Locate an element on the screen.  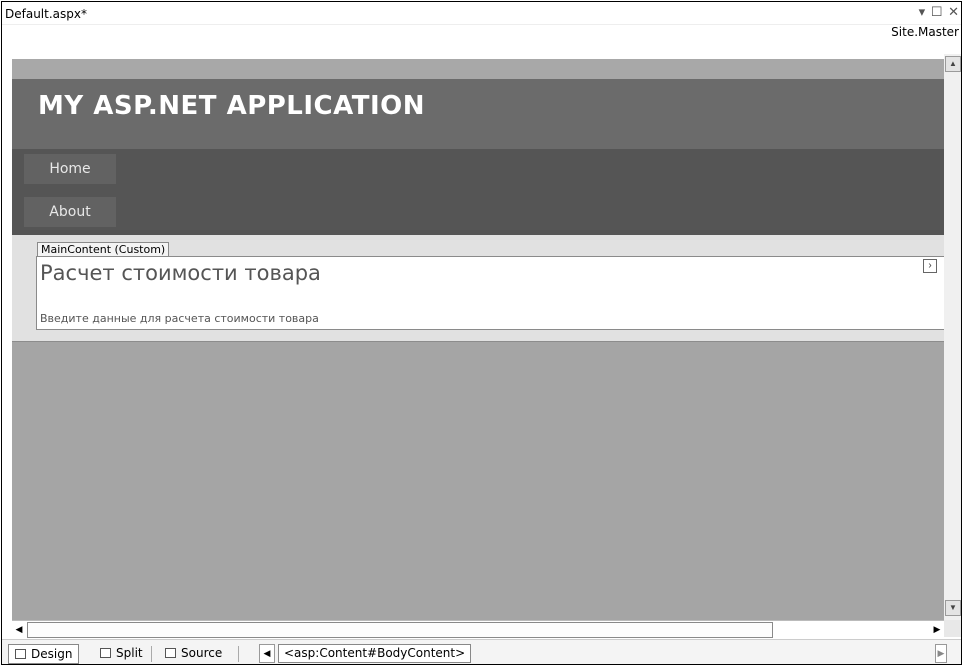
split-view-icon is located at coordinates (105, 653).